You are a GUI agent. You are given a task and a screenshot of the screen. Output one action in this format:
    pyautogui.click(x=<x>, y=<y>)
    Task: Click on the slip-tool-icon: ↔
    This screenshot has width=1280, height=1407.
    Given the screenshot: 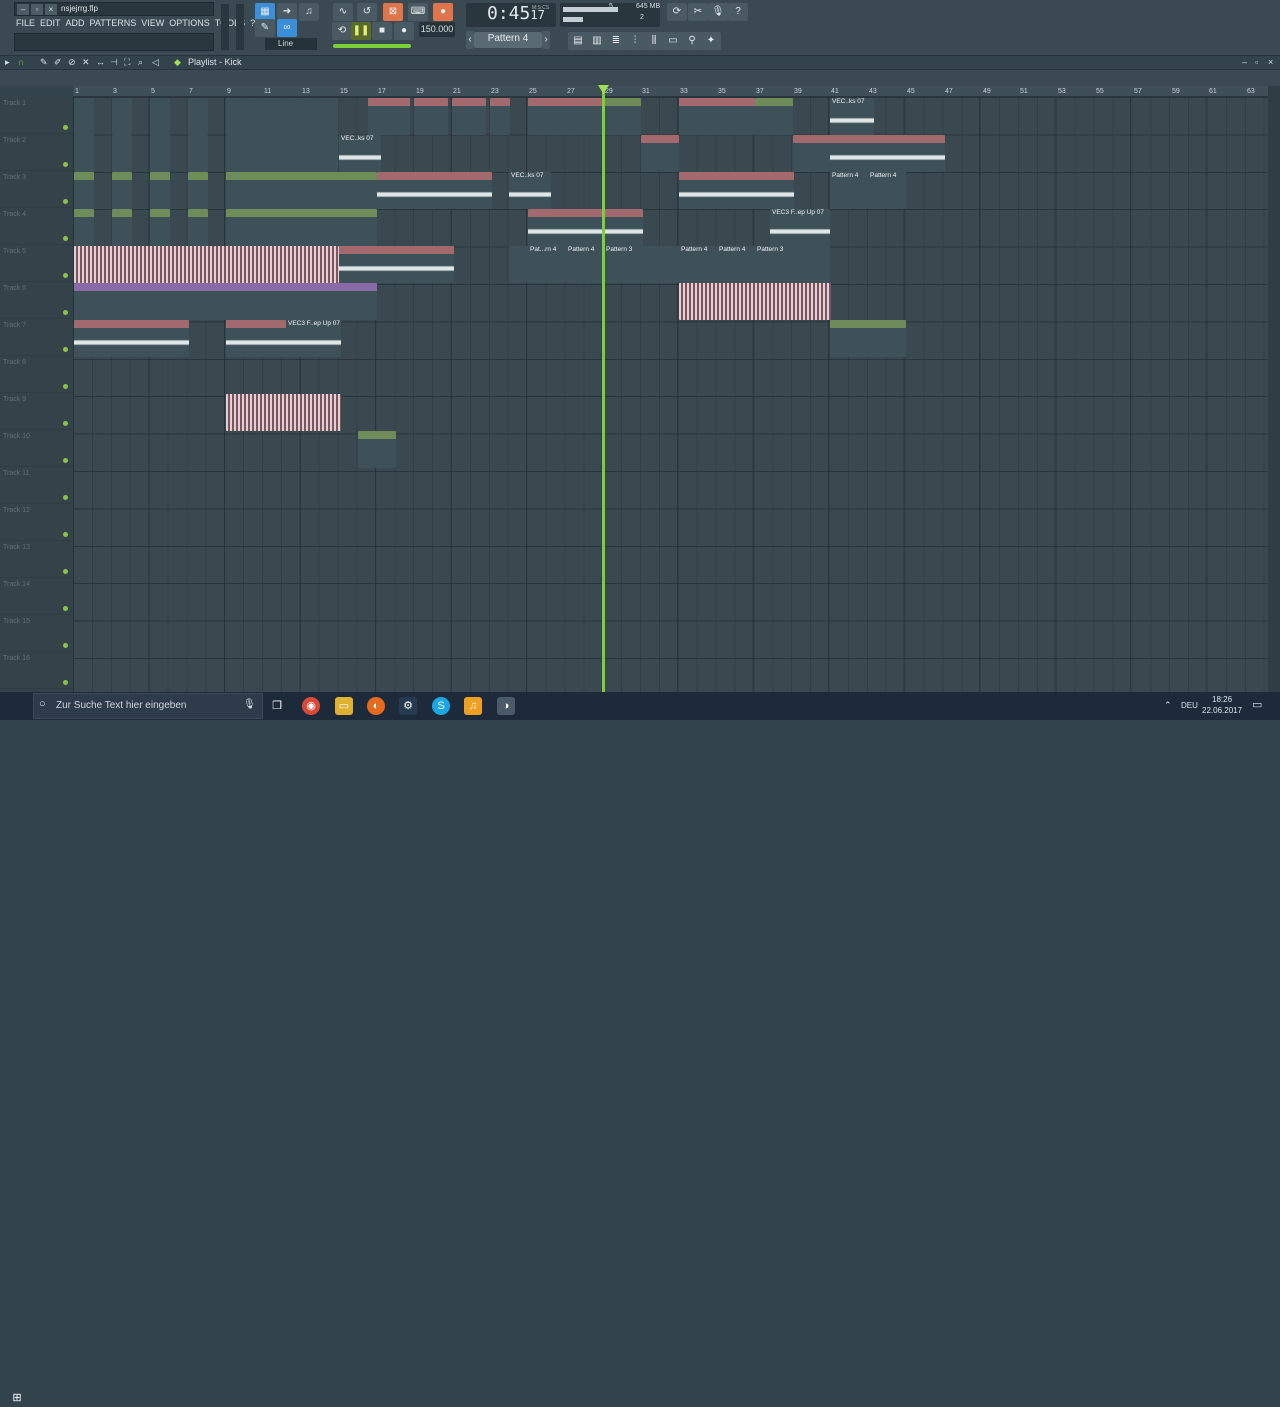 What is the action you would take?
    pyautogui.click(x=100, y=62)
    